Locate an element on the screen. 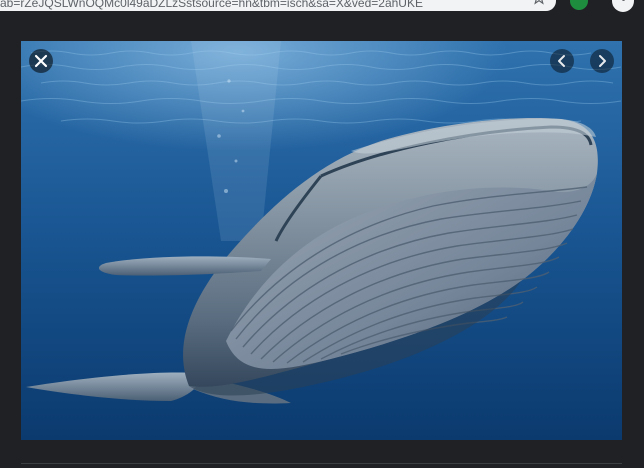 This screenshot has width=644, height=468. chevron-right-icon is located at coordinates (602, 61).